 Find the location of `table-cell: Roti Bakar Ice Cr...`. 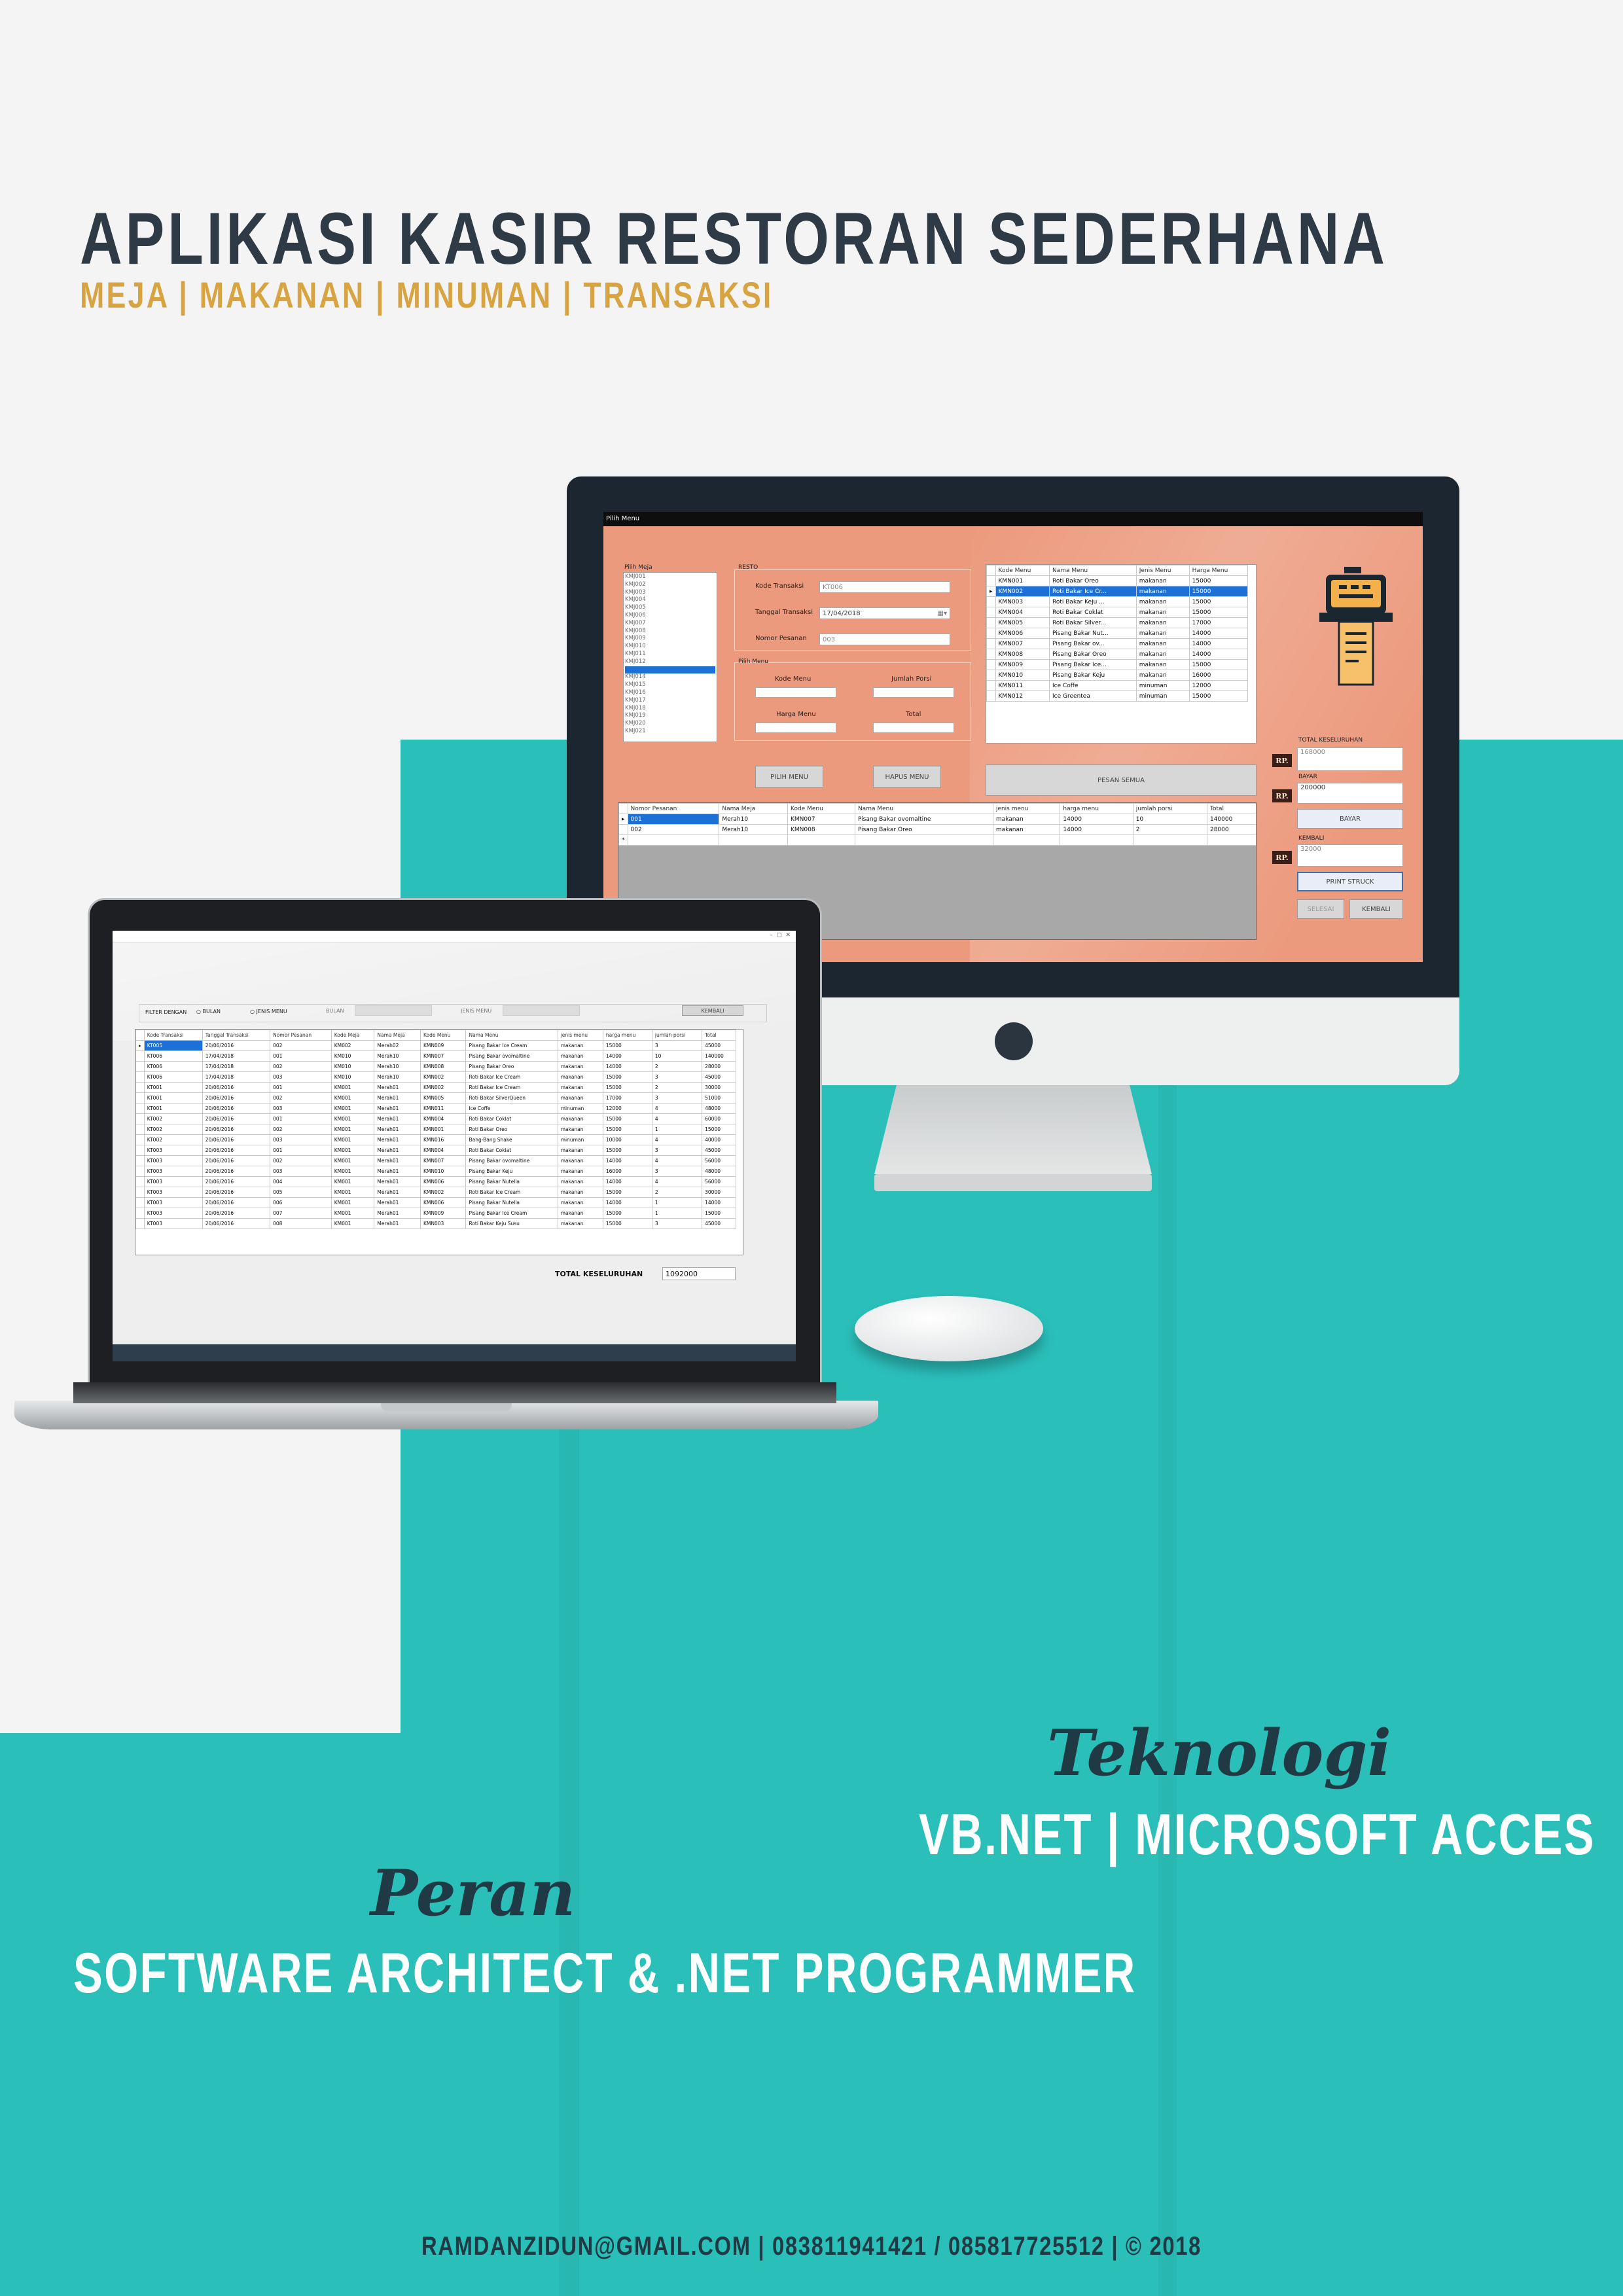

table-cell: Roti Bakar Ice Cr... is located at coordinates (1093, 591).